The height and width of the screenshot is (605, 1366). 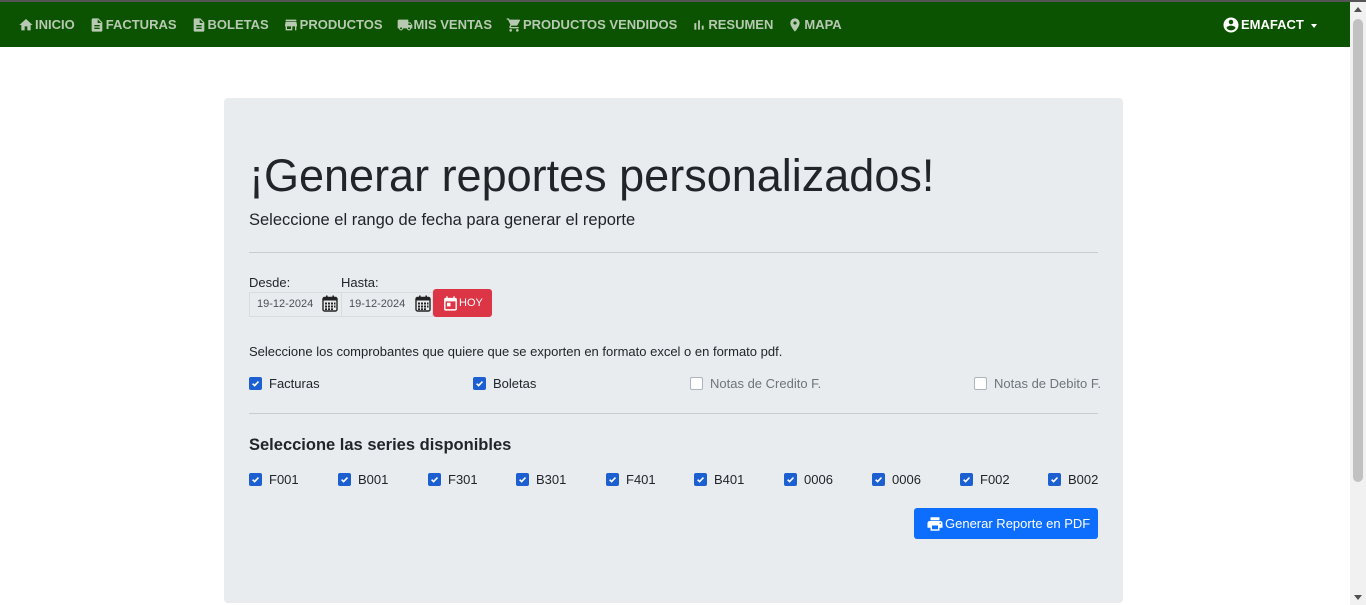 I want to click on checkbox-series: B401, so click(x=719, y=479).